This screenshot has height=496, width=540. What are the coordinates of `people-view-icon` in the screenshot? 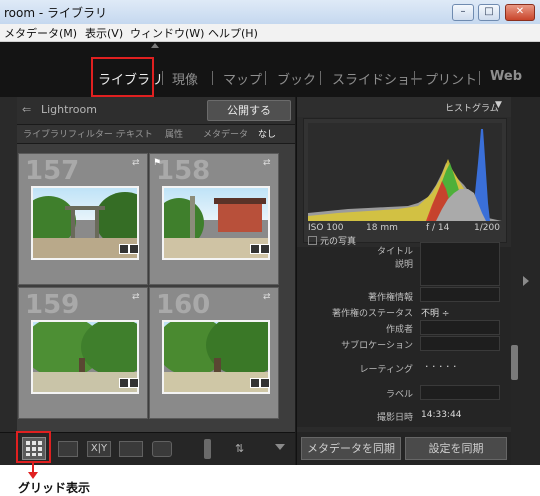 It's located at (162, 449).